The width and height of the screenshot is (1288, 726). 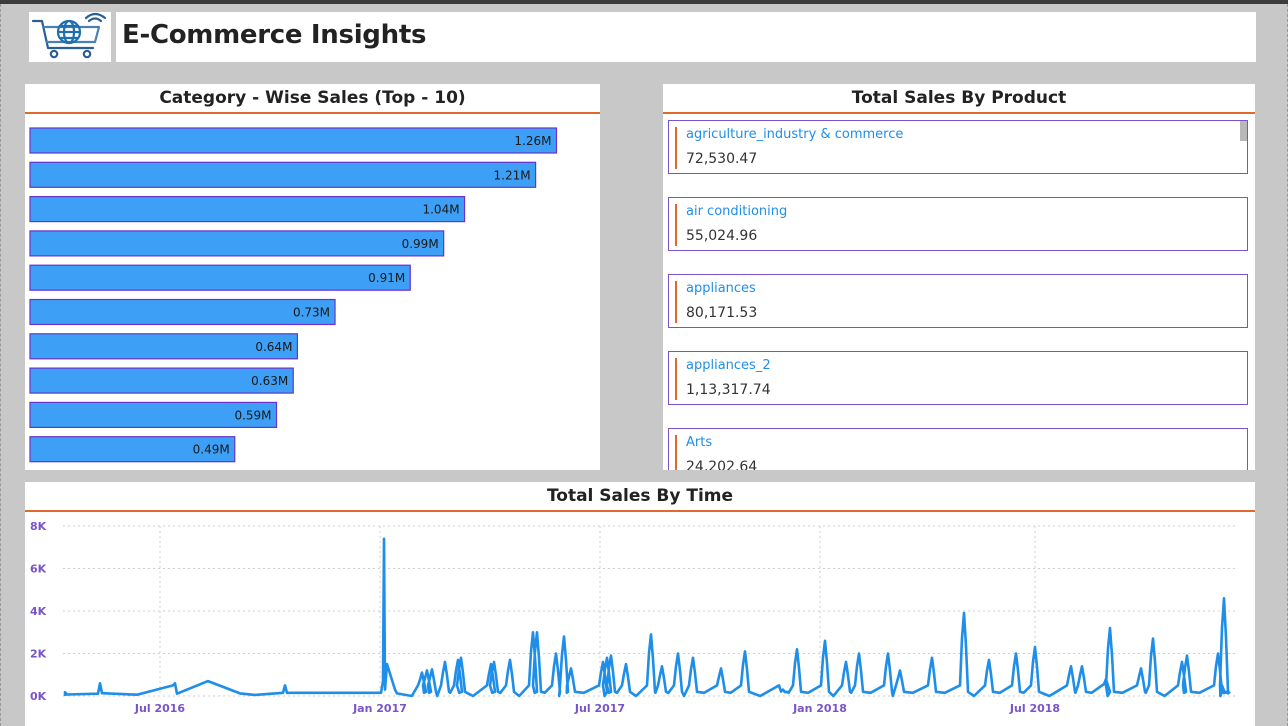 I want to click on product-sales-value: 1,13,317.74, so click(x=728, y=390).